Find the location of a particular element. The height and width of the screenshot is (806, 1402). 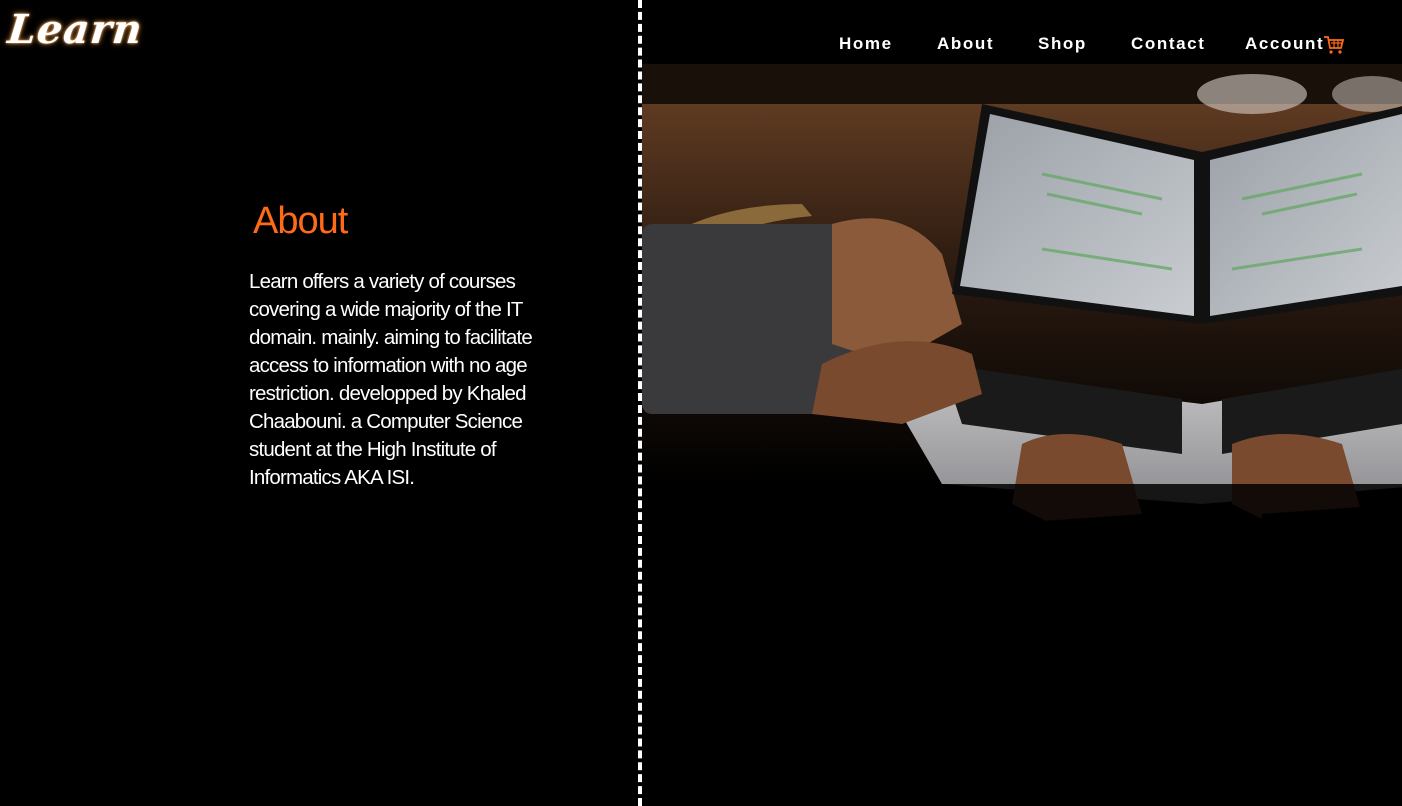

nav-home: Home is located at coordinates (866, 44).